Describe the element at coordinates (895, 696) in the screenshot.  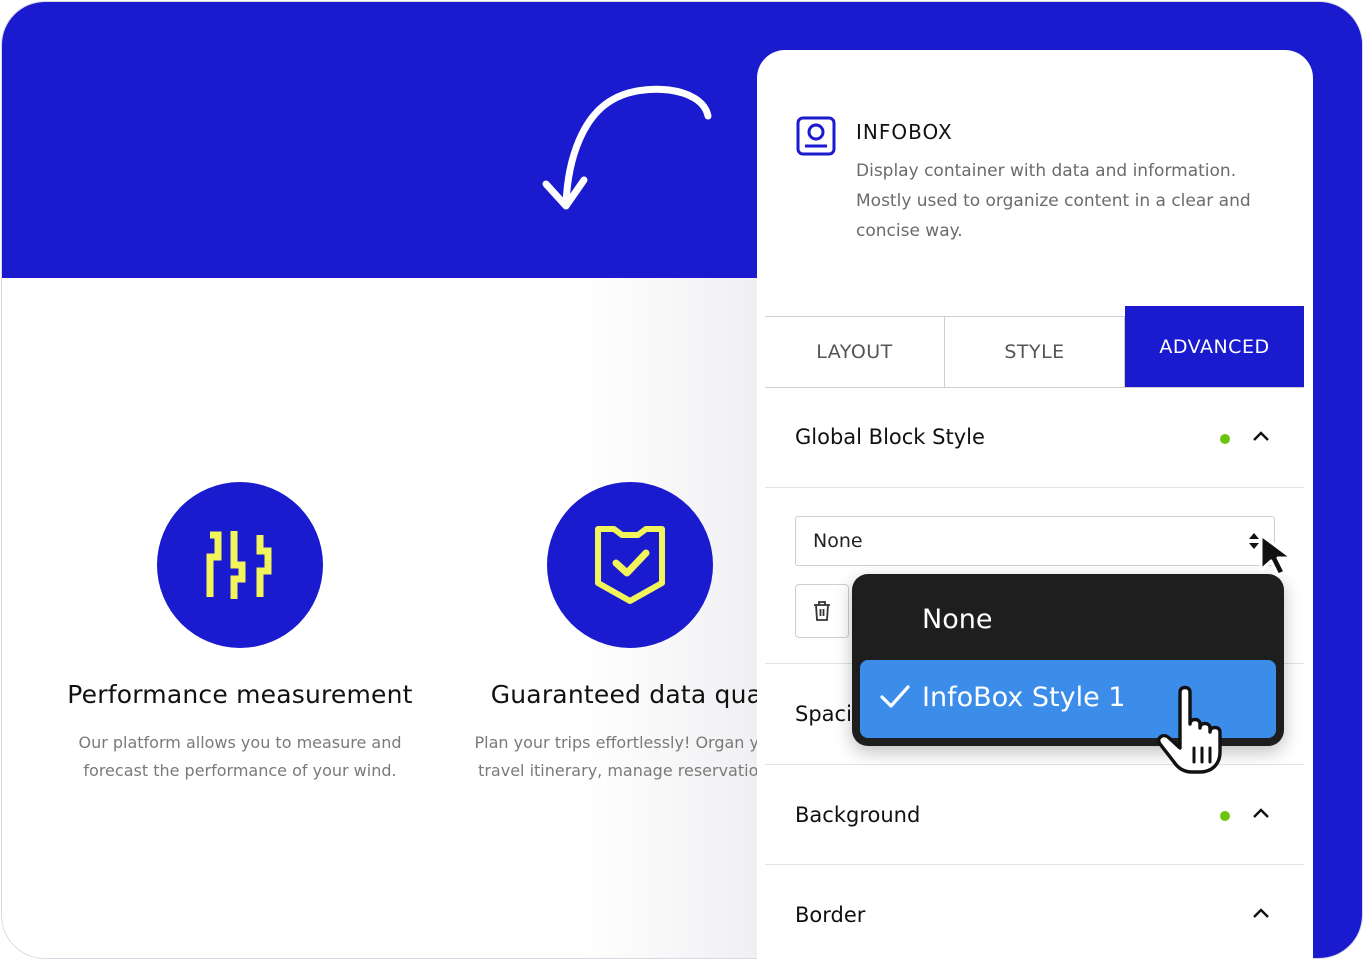
I see `checkmark-icon` at that location.